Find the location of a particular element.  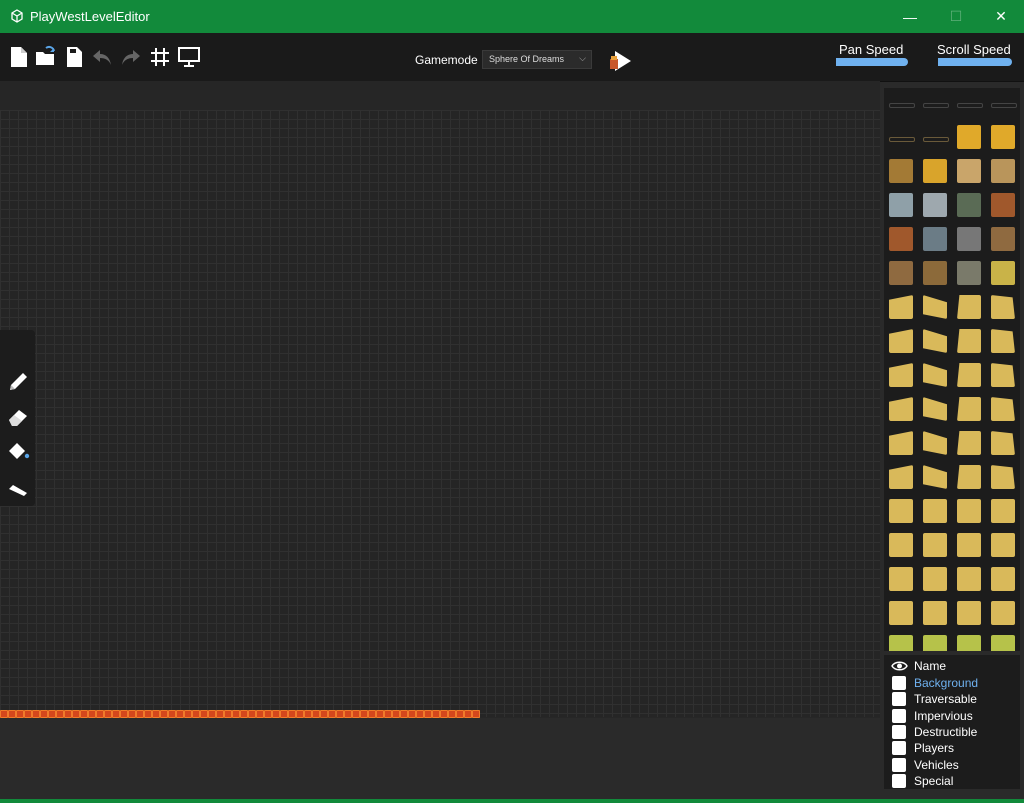

close-button: ✕ is located at coordinates (1001, 16).